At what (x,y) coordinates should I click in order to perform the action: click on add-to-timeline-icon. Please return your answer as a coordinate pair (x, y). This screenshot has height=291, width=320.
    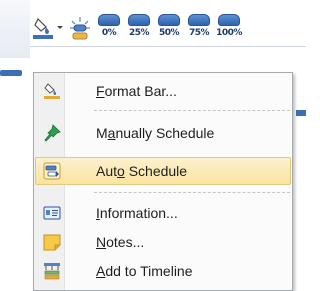
    Looking at the image, I should click on (52, 271).